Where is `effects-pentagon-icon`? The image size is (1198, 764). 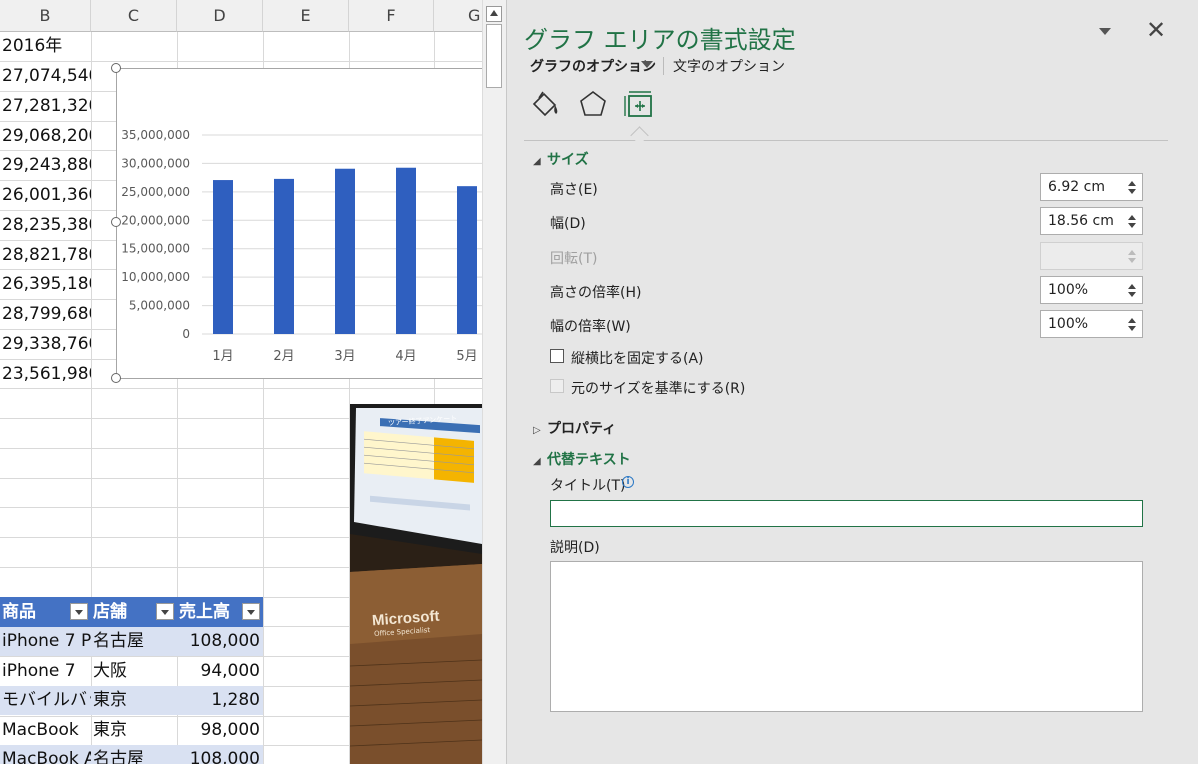
effects-pentagon-icon is located at coordinates (593, 104).